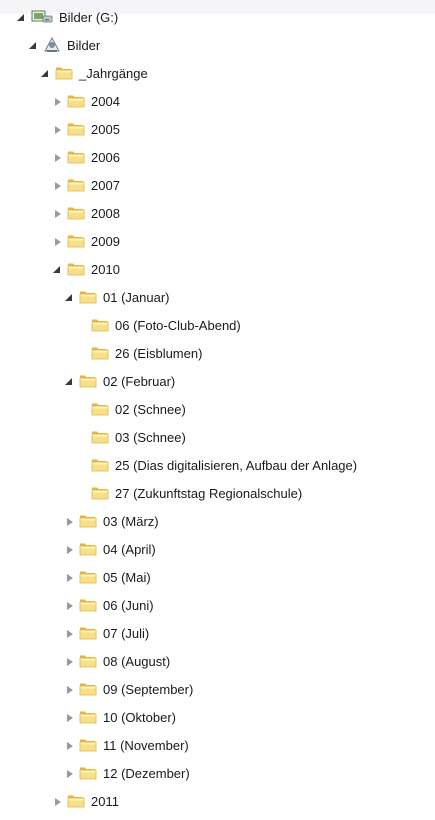 The height and width of the screenshot is (820, 435). What do you see at coordinates (217, 718) in the screenshot?
I see `tree-item: 10 (Oktober)` at bounding box center [217, 718].